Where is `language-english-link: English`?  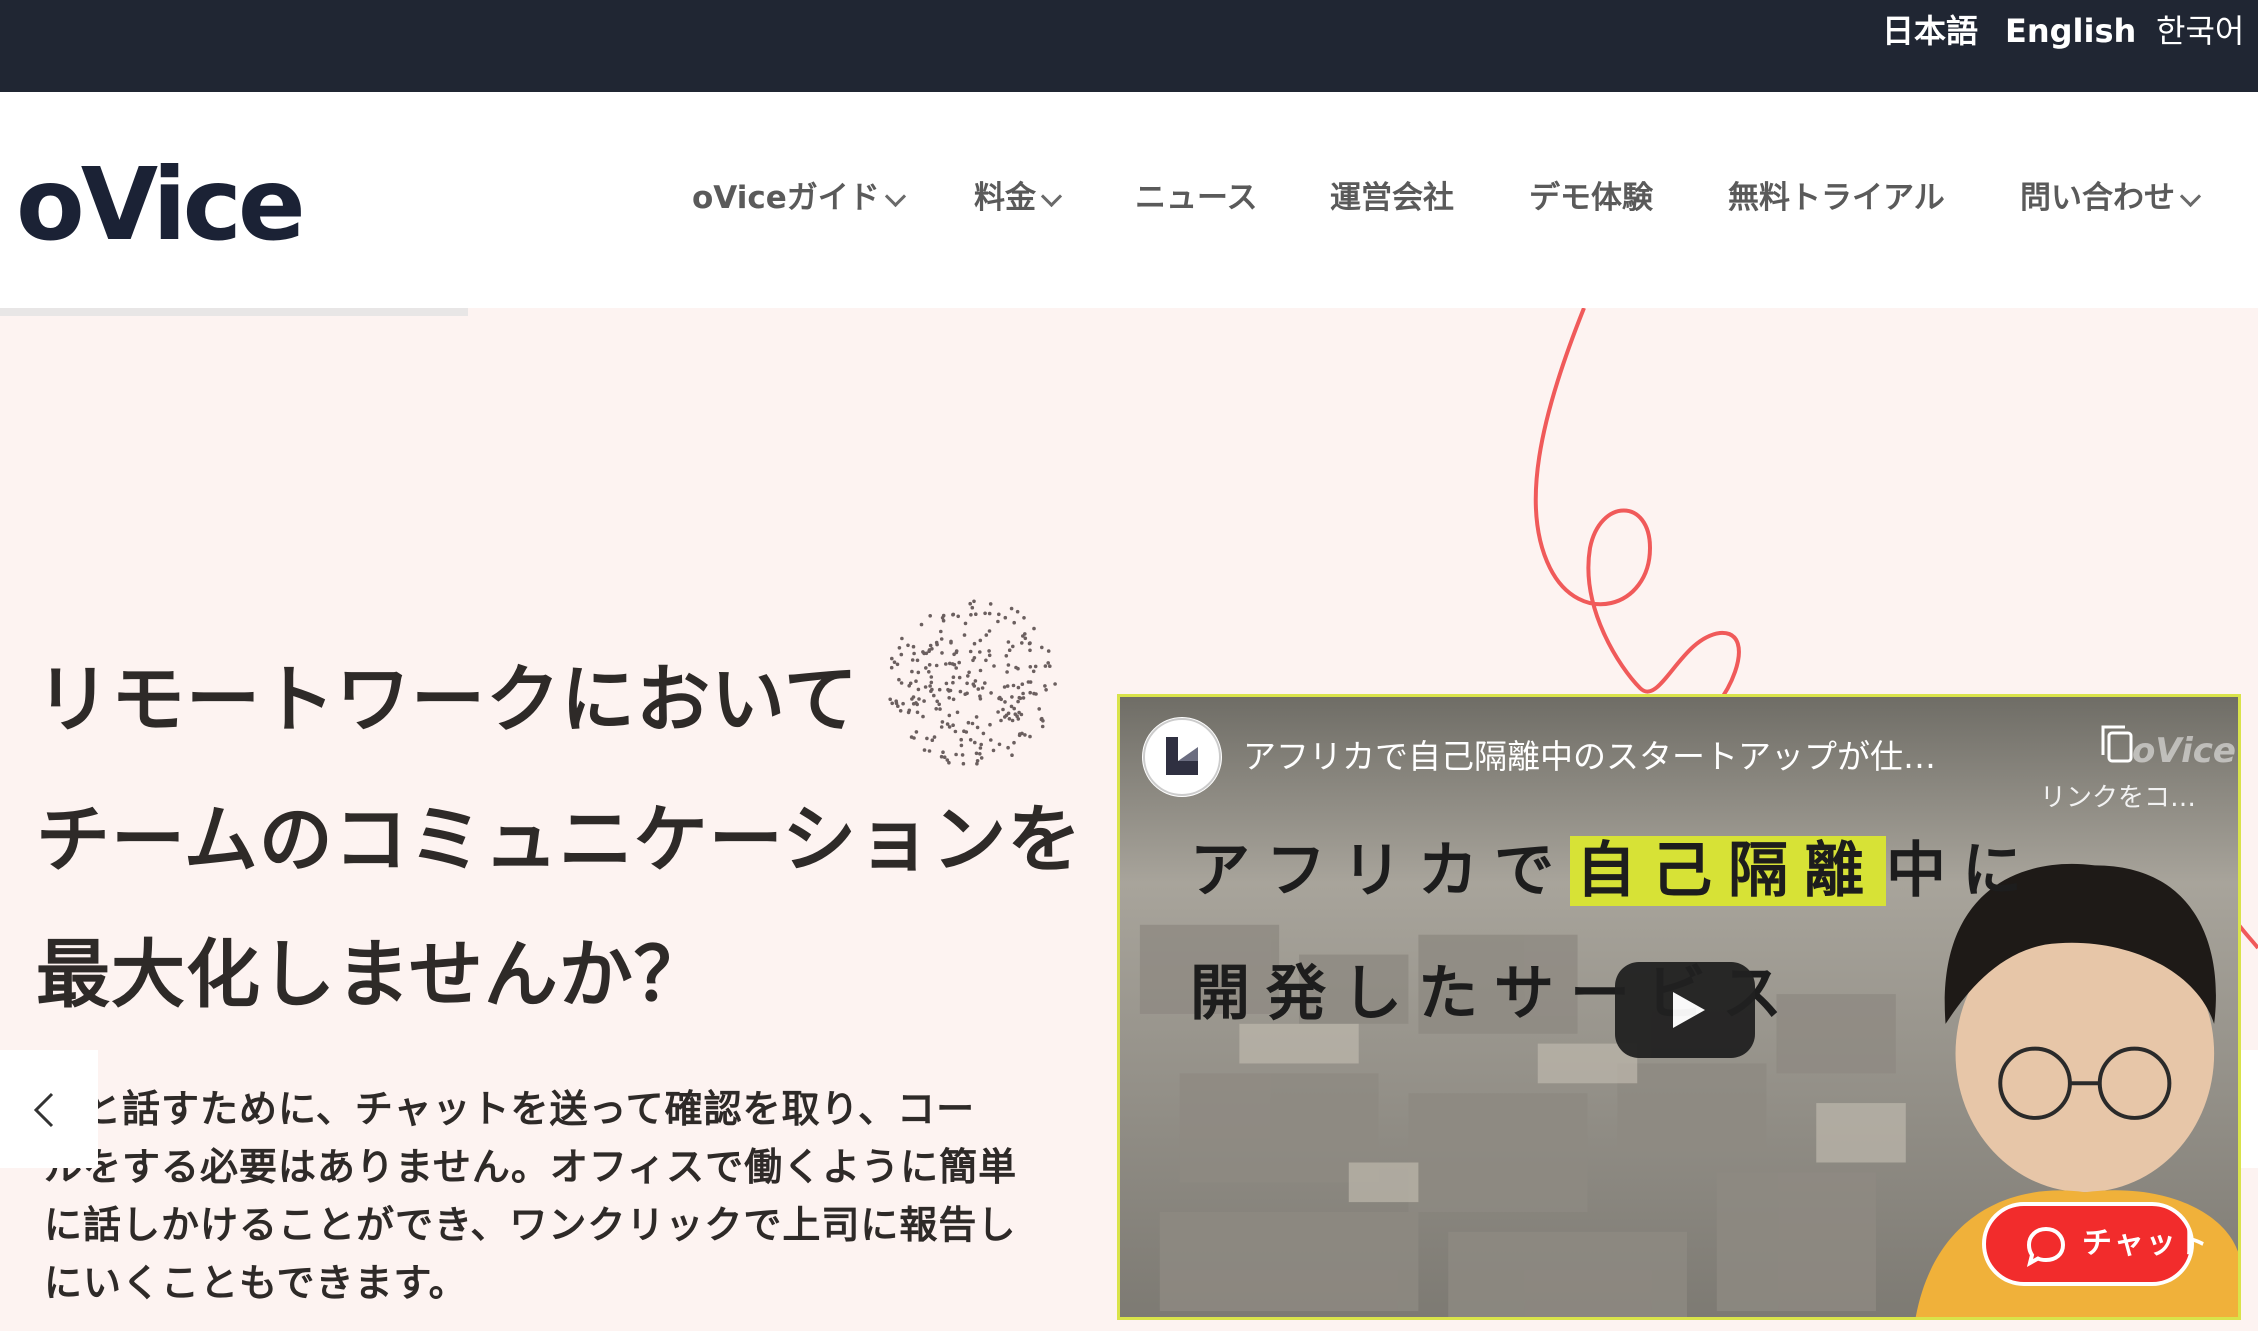
language-english-link: English is located at coordinates (2070, 31).